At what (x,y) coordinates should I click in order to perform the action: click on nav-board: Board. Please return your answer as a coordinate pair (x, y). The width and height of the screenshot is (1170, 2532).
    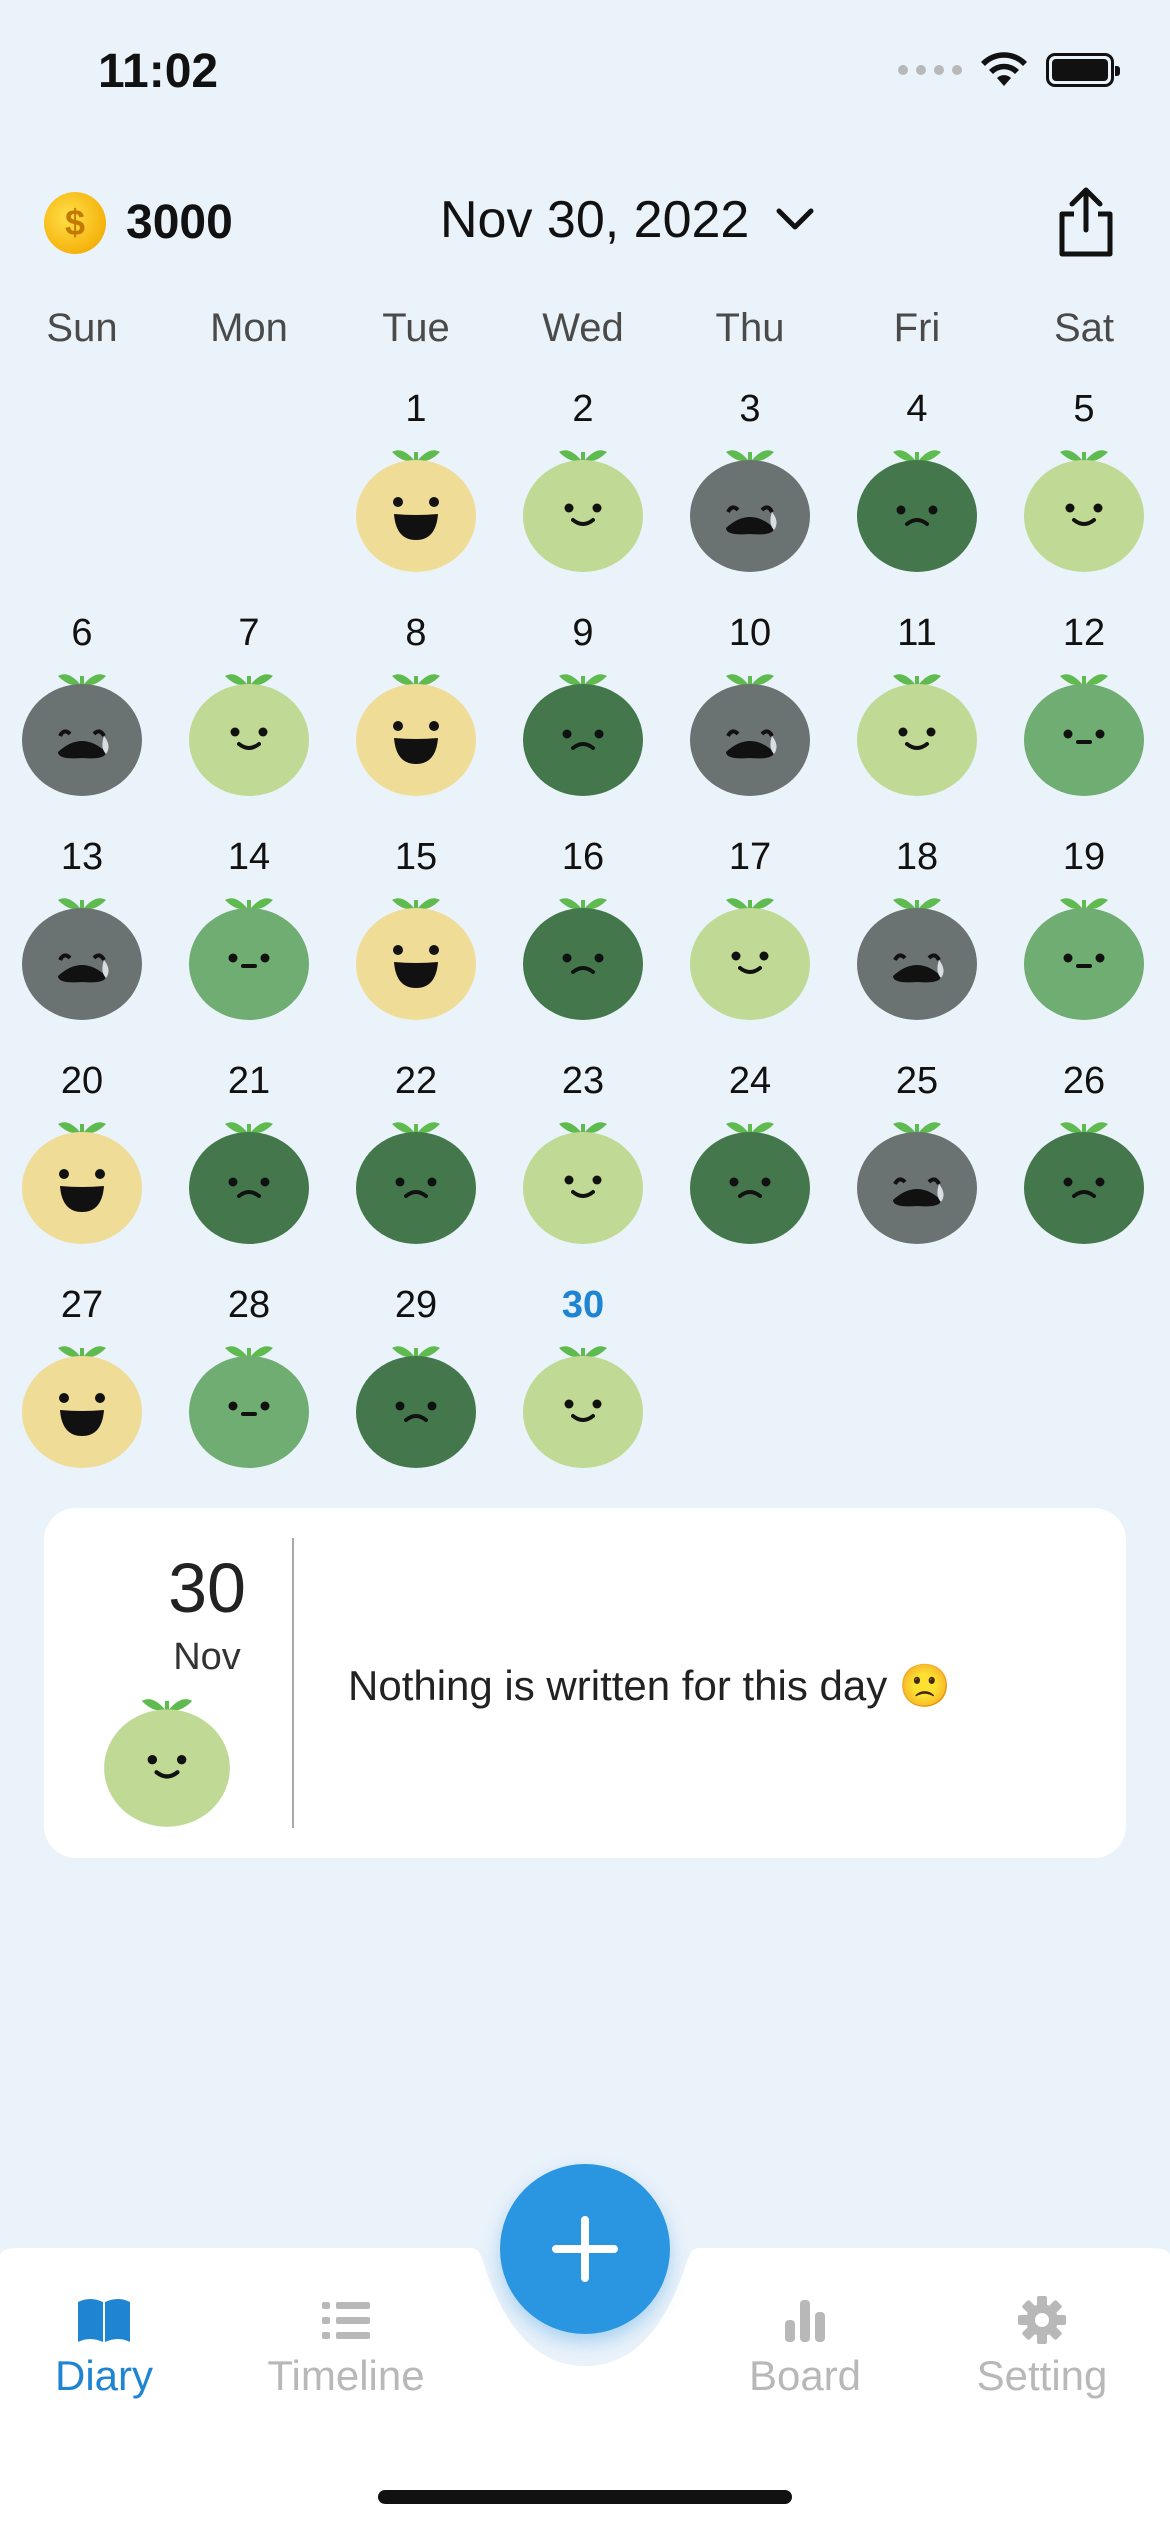
    Looking at the image, I should click on (805, 2346).